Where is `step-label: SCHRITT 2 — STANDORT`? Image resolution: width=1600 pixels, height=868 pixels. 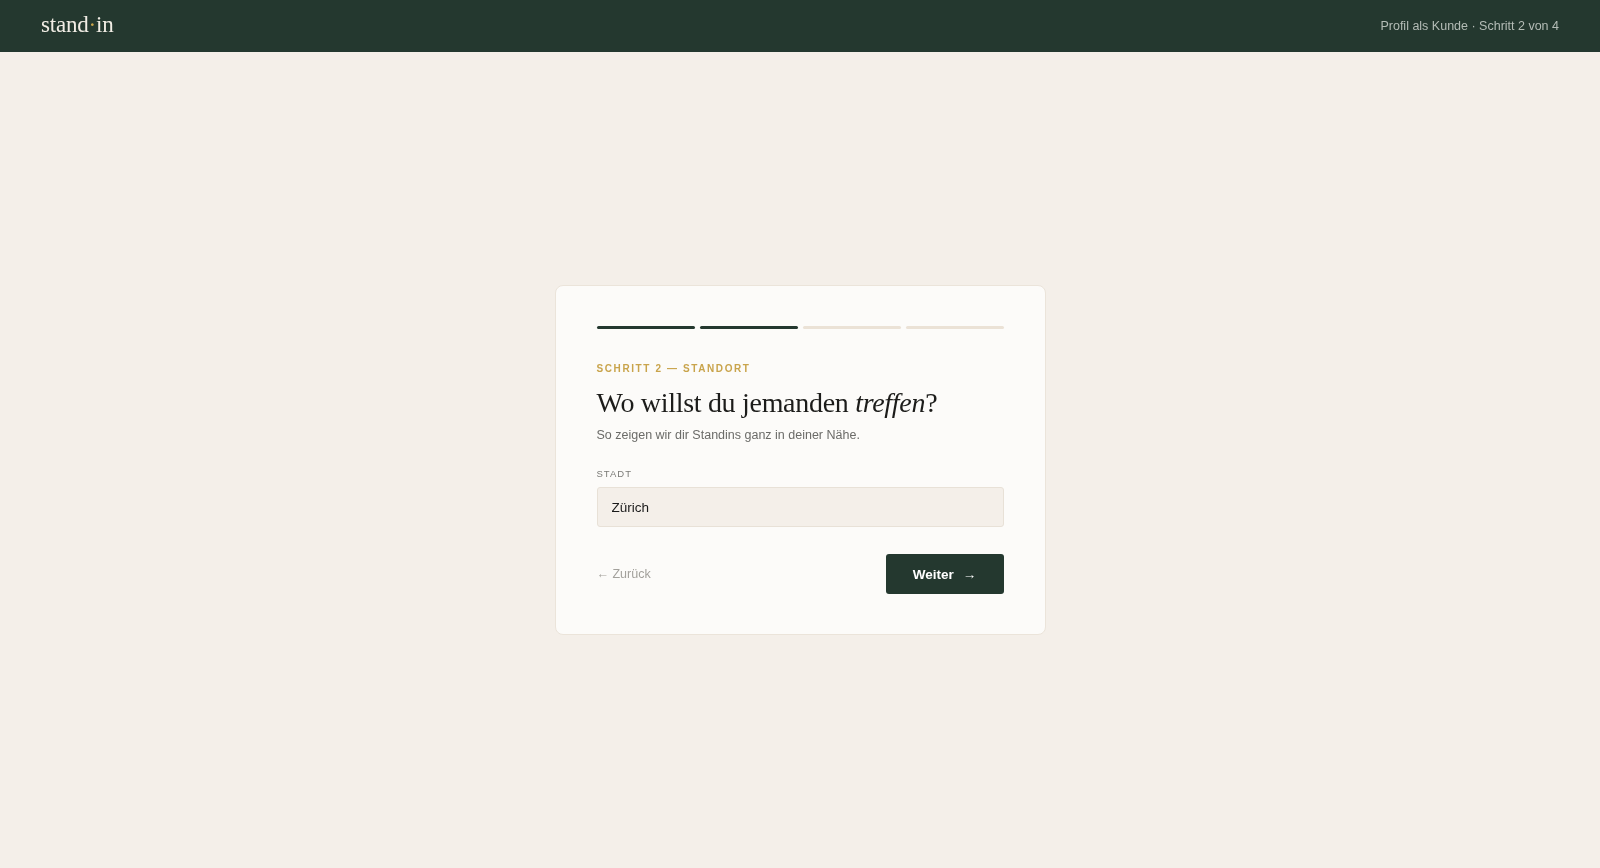
step-label: SCHRITT 2 — STANDORT is located at coordinates (674, 369).